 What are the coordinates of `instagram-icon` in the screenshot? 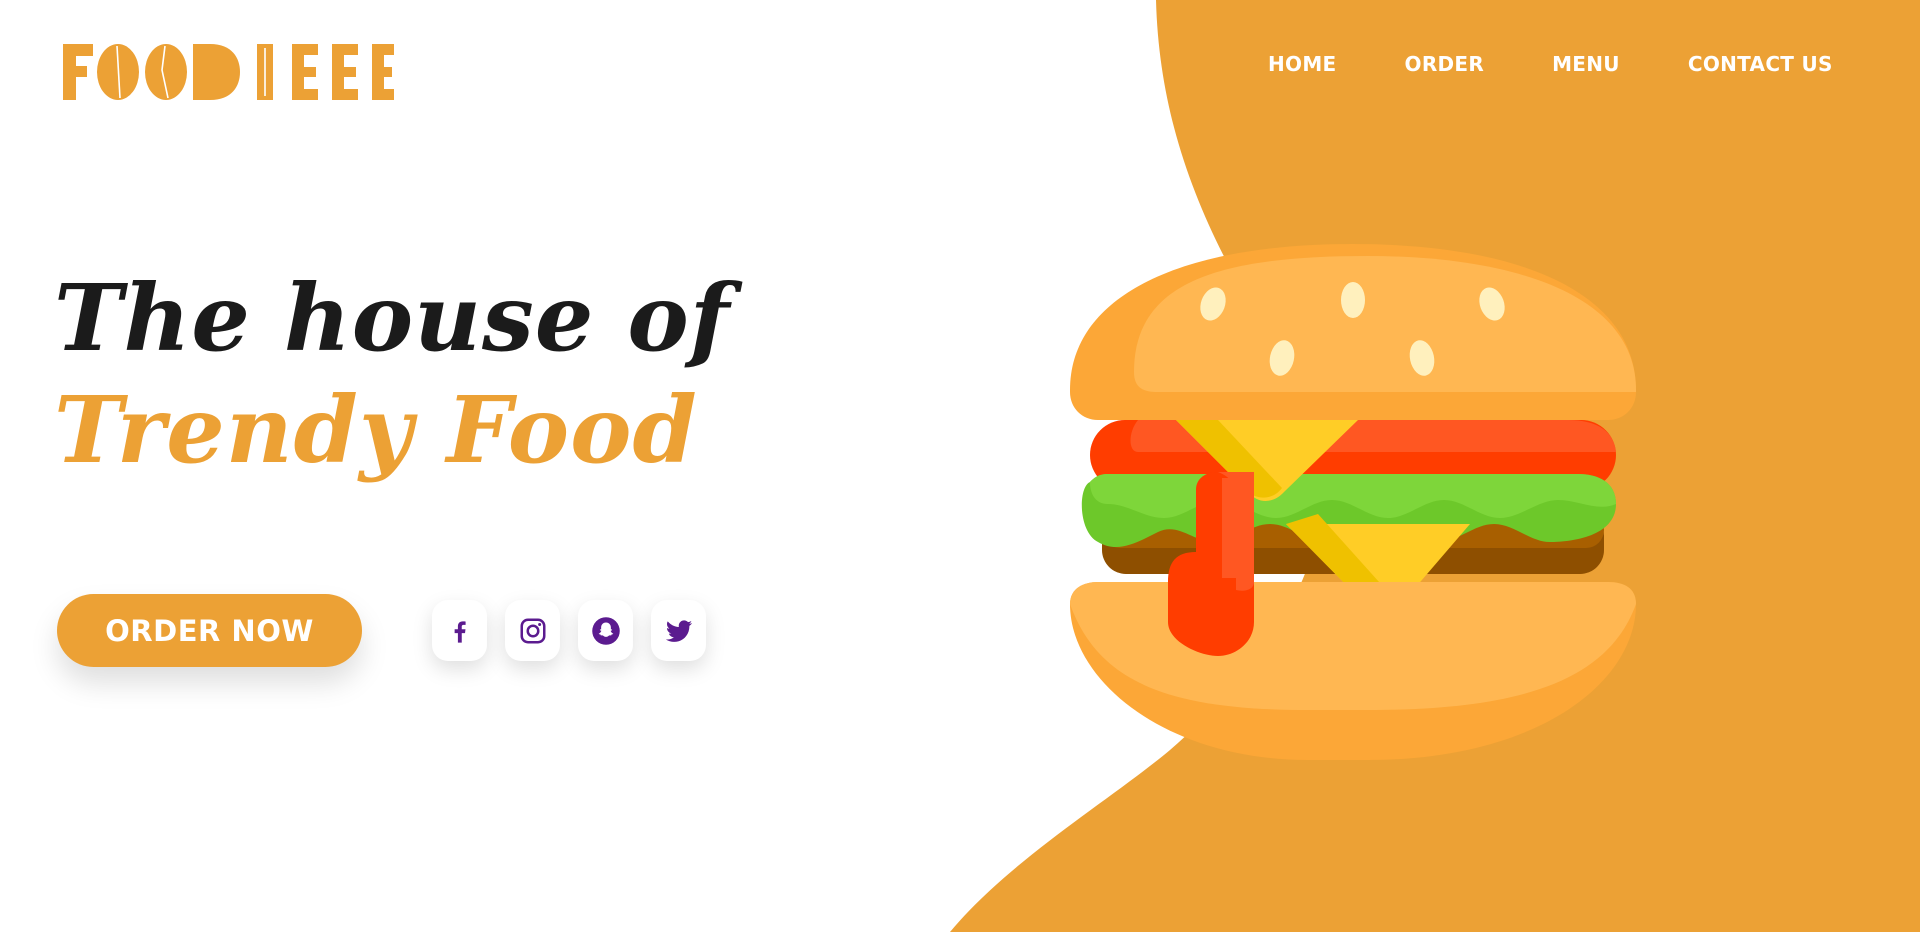 It's located at (532, 630).